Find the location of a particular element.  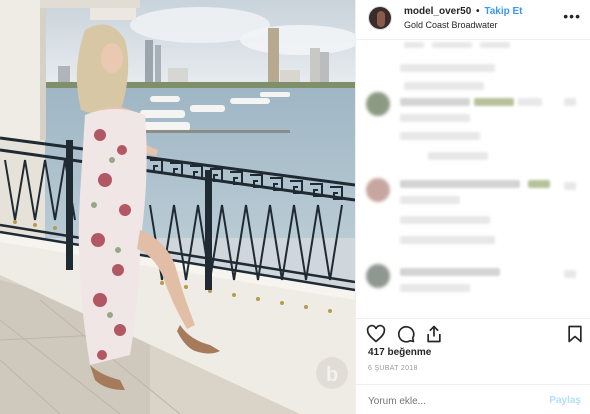

follow-button: Takip Et is located at coordinates (503, 11).